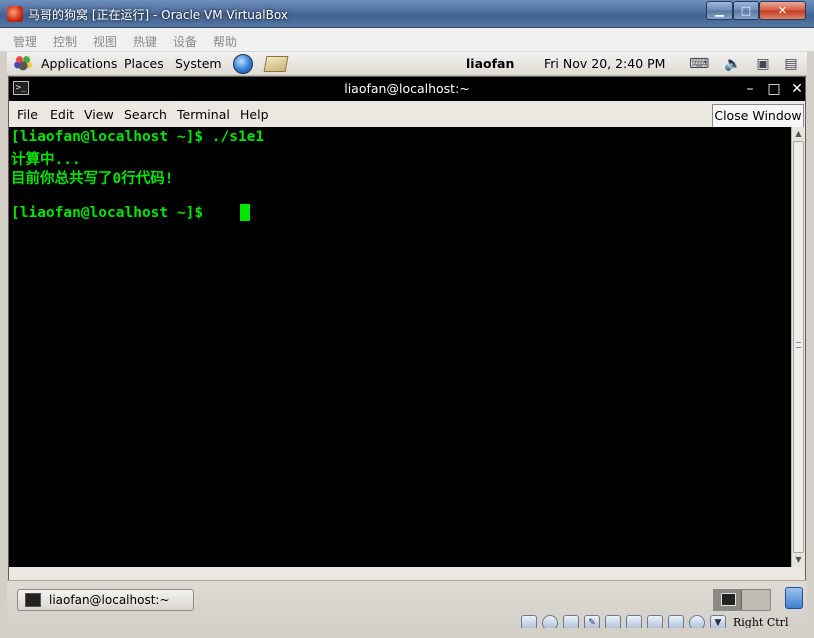 The width and height of the screenshot is (814, 638). What do you see at coordinates (109, 600) in the screenshot?
I see `taskbar-terminal-label: liaofan@localhost:~` at bounding box center [109, 600].